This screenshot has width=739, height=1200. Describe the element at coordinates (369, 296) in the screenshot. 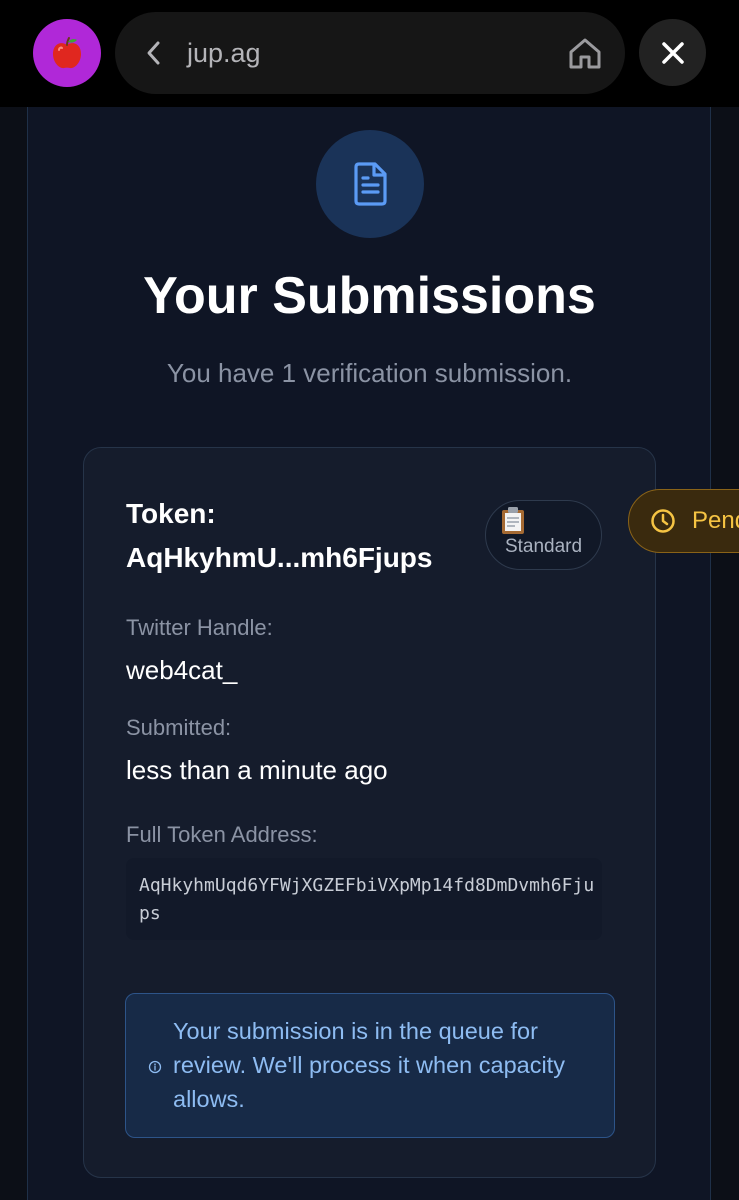

I see `page-title: Your Submissions` at that location.